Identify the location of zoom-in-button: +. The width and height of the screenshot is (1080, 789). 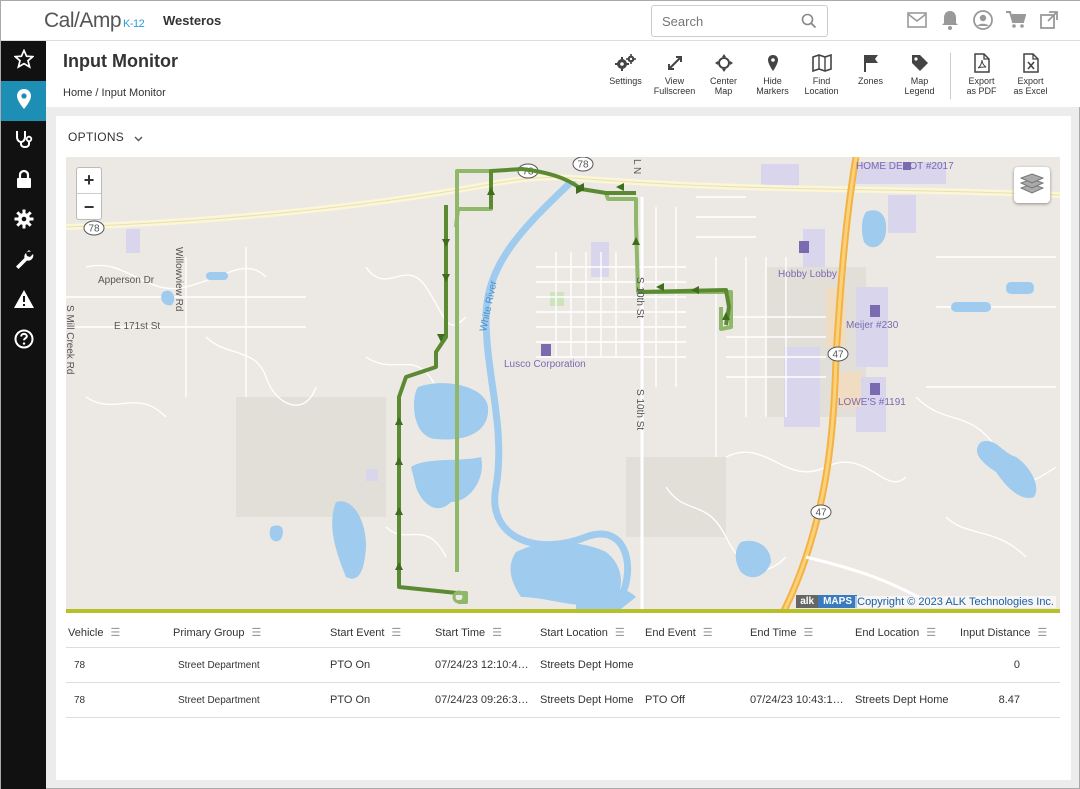
(89, 181).